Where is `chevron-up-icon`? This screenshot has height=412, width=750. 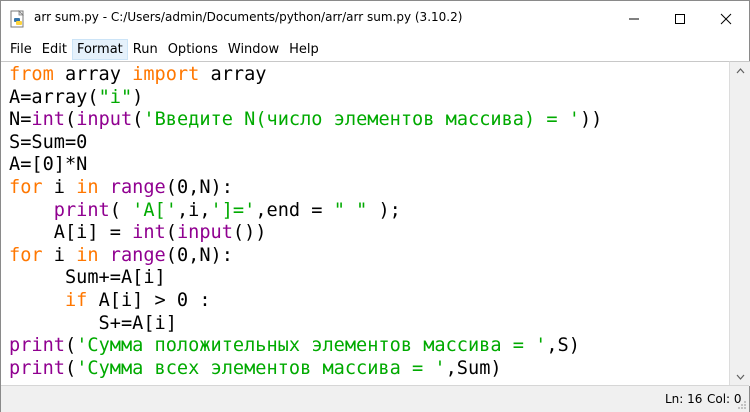
chevron-up-icon is located at coordinates (740, 71).